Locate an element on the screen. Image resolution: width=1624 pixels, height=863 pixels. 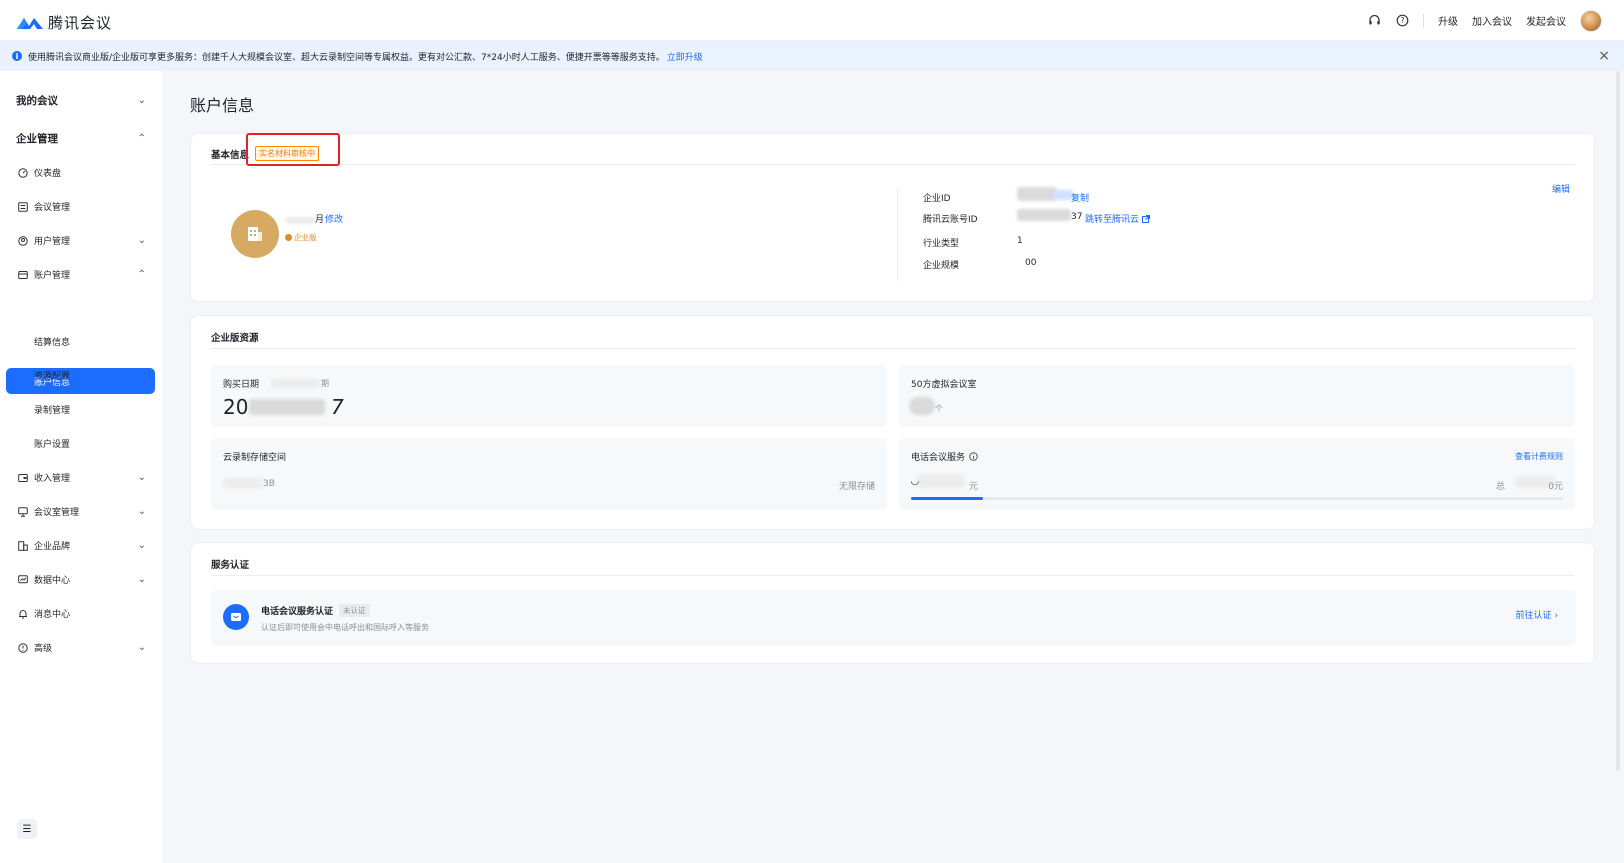
divider is located at coordinates (892, 348).